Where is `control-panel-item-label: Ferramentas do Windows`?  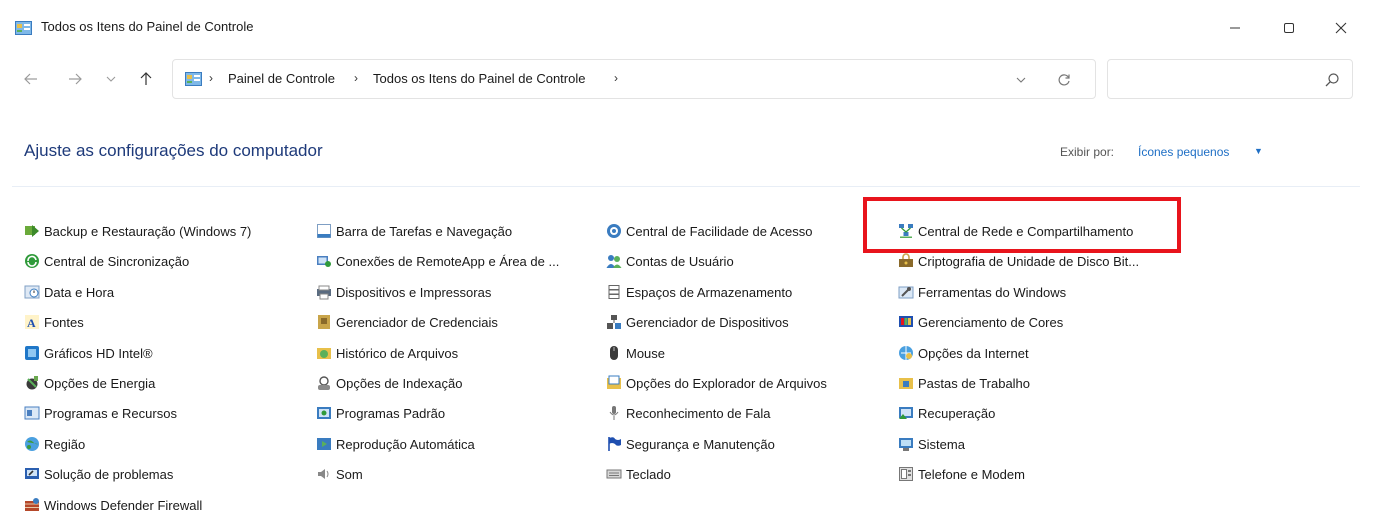
control-panel-item-label: Ferramentas do Windows is located at coordinates (992, 292).